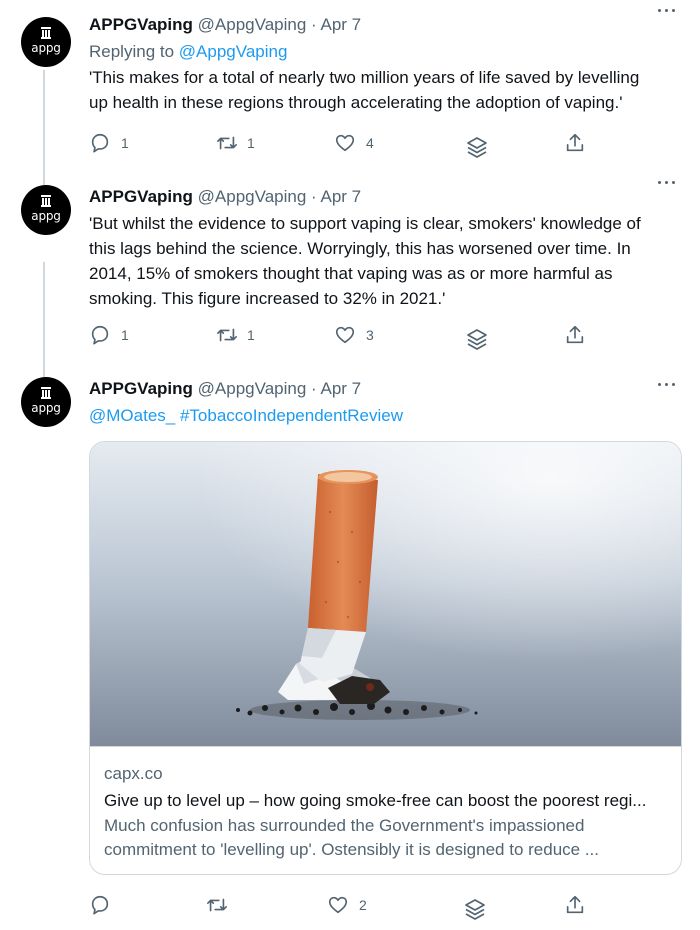 Image resolution: width=700 pixels, height=930 pixels. What do you see at coordinates (133, 773) in the screenshot?
I see `card-domain: capx.co` at bounding box center [133, 773].